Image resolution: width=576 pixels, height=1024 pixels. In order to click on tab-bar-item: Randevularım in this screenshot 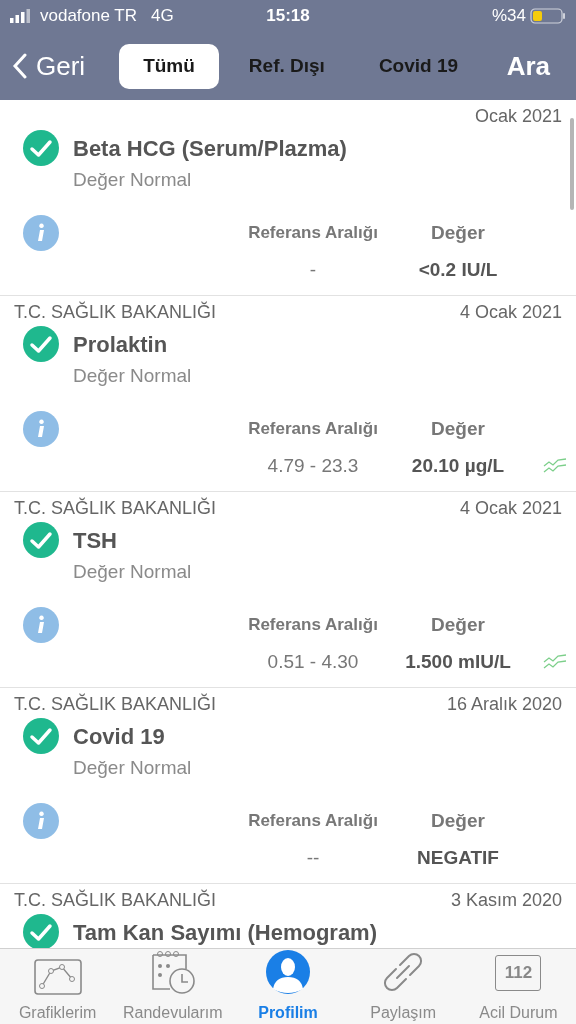, I will do `click(173, 986)`.